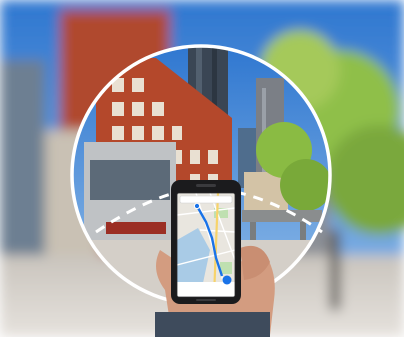 The height and width of the screenshot is (337, 404). I want to click on directions-fab-icon, so click(227, 280).